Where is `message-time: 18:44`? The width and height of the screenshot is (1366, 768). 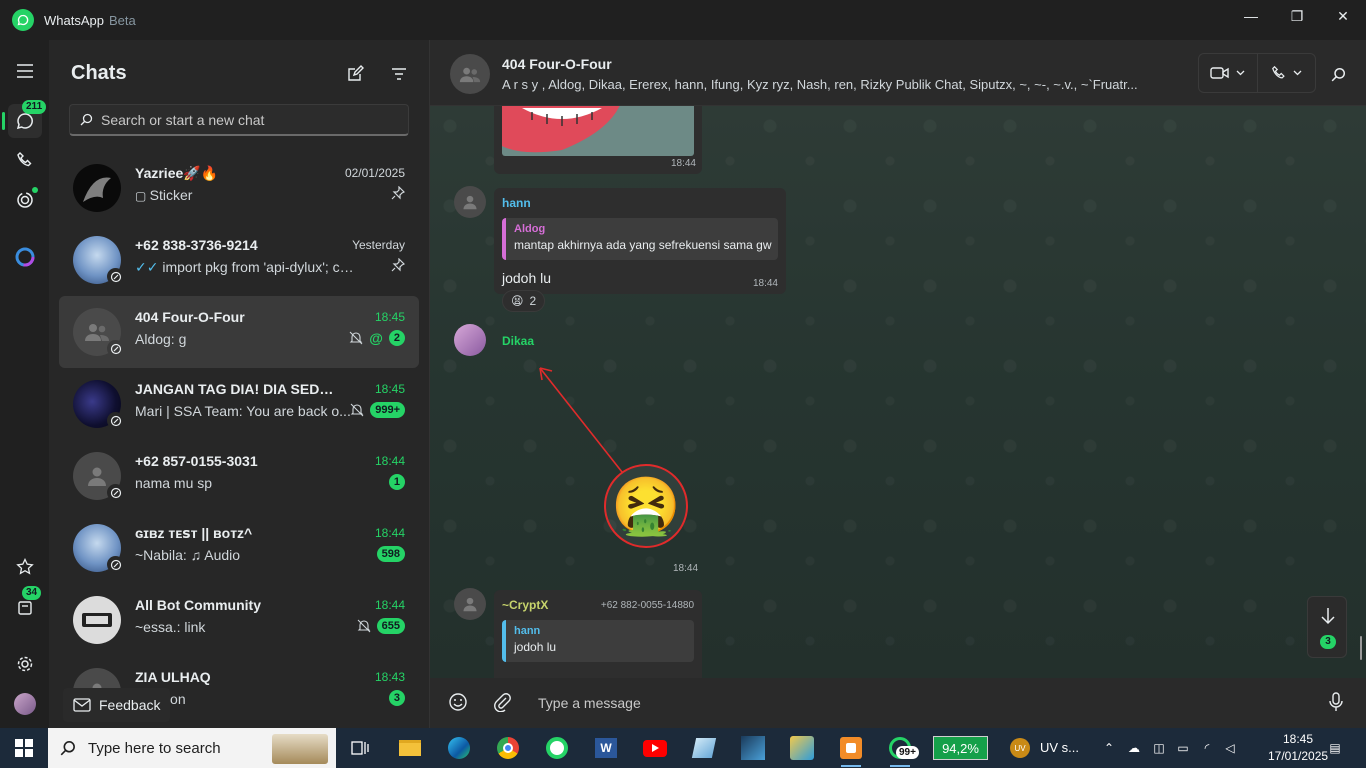 message-time: 18:44 is located at coordinates (765, 283).